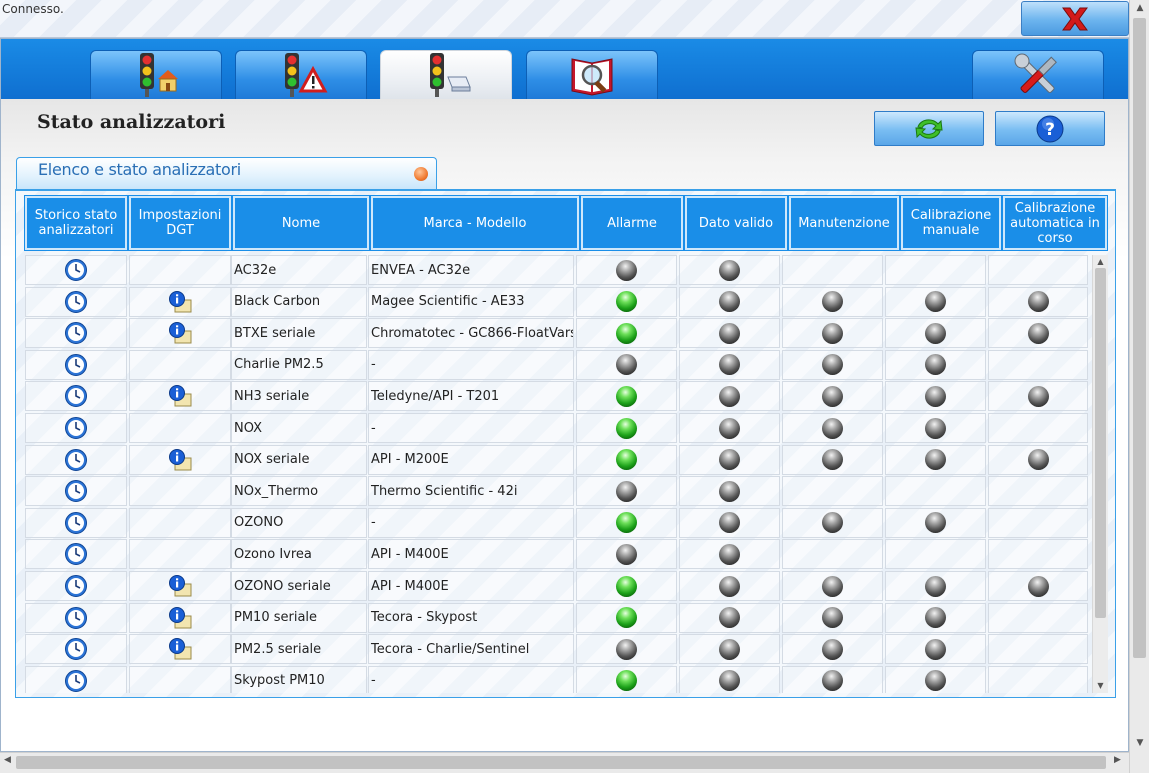 This screenshot has width=1149, height=773. I want to click on tab-station-status, so click(156, 74).